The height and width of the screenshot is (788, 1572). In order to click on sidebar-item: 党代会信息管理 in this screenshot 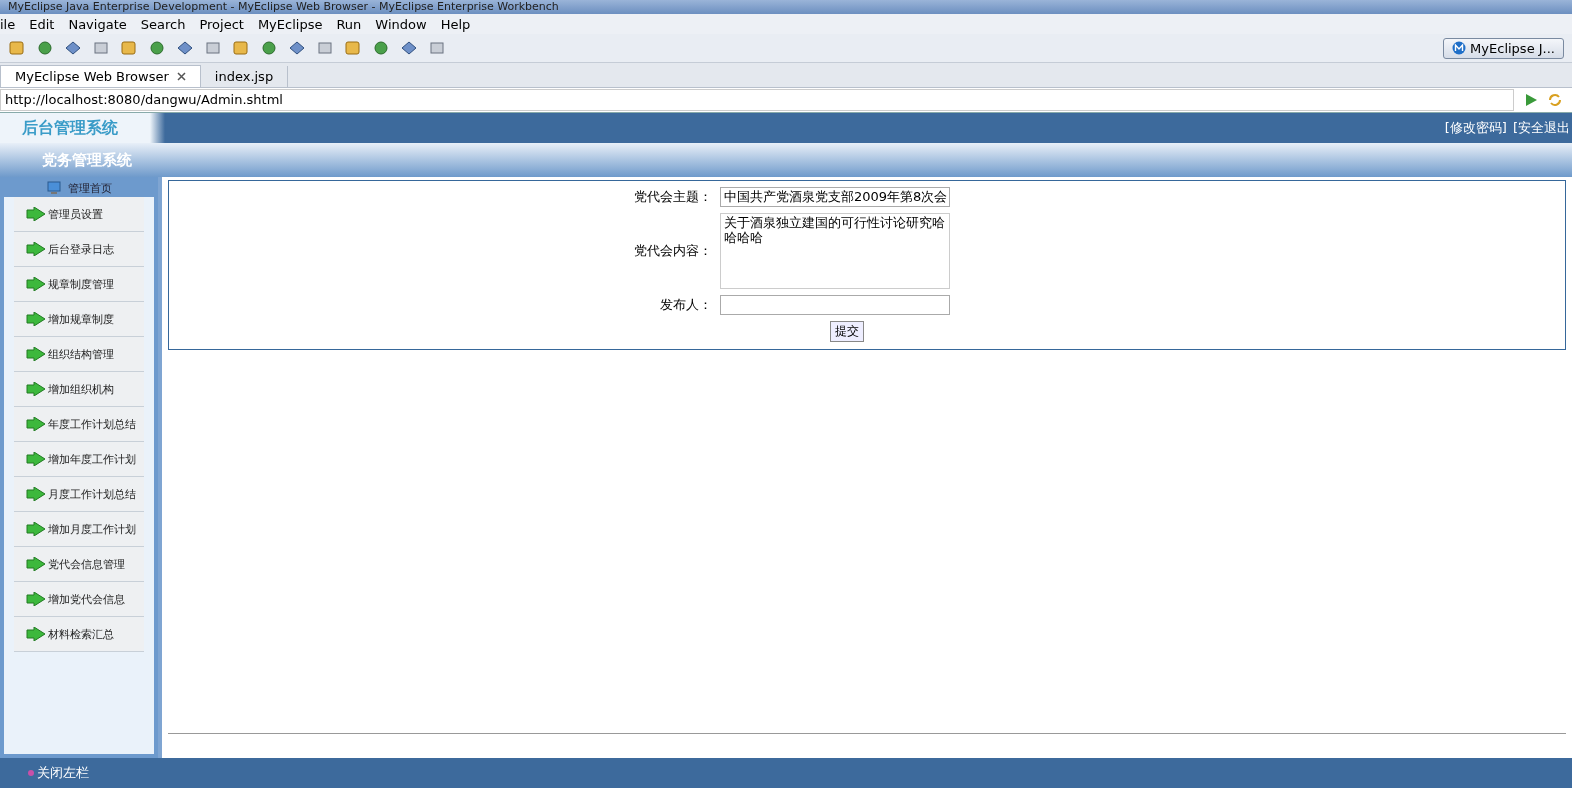, I will do `click(79, 564)`.